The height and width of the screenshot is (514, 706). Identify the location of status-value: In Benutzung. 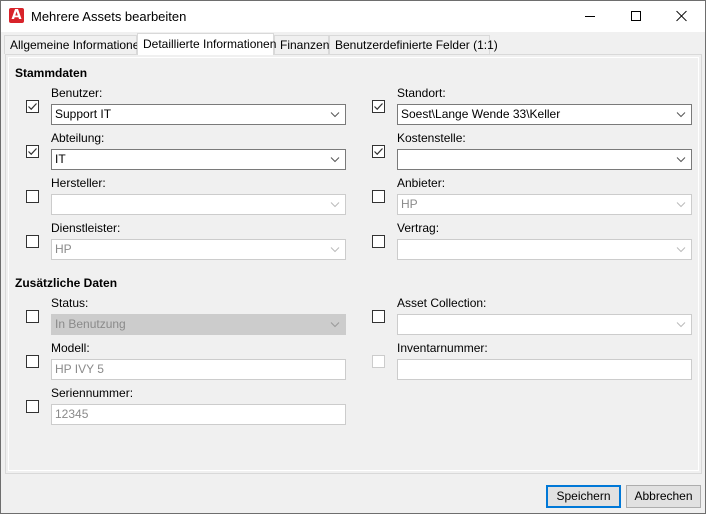
(90, 324).